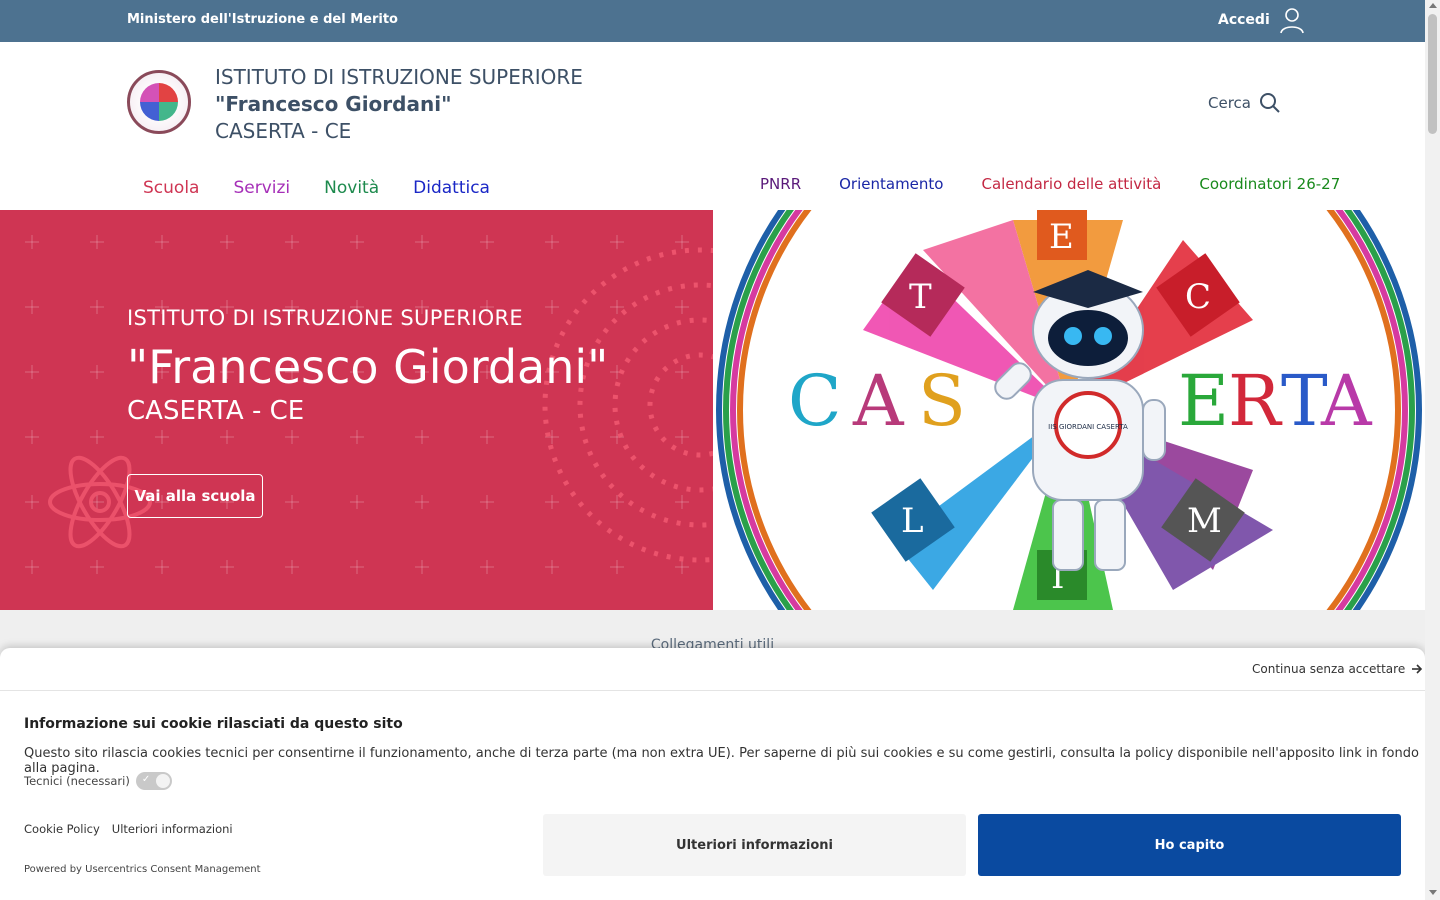  What do you see at coordinates (262, 19) in the screenshot?
I see `ministry-link: Ministero dell'Istruzione e del Merito` at bounding box center [262, 19].